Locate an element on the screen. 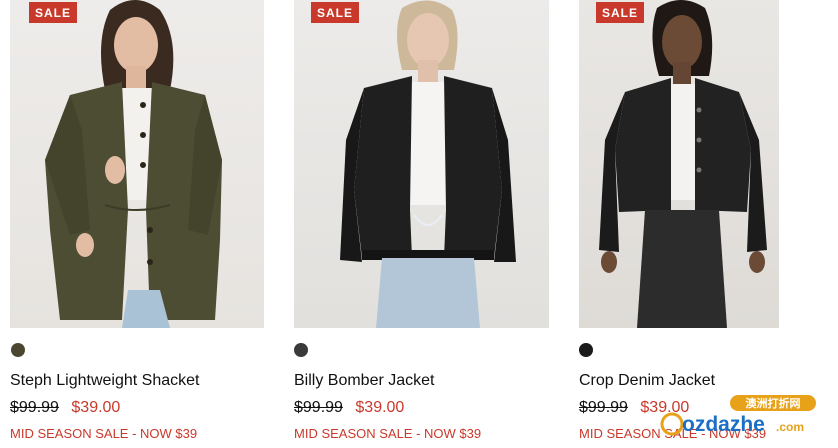  product-name: Billy Bomber Jacket is located at coordinates (364, 381).